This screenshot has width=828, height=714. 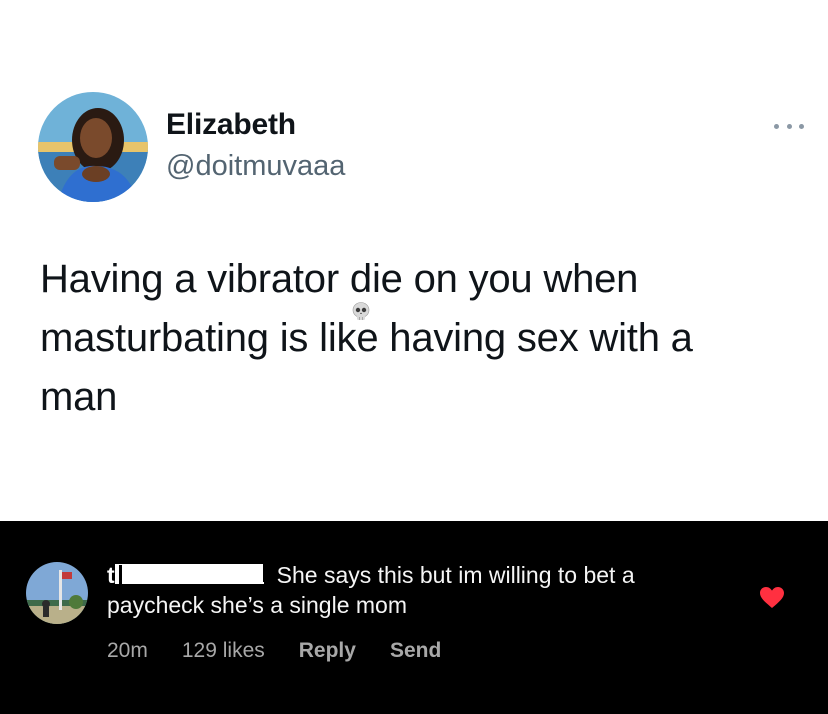 What do you see at coordinates (93, 147) in the screenshot?
I see `author-avatar` at bounding box center [93, 147].